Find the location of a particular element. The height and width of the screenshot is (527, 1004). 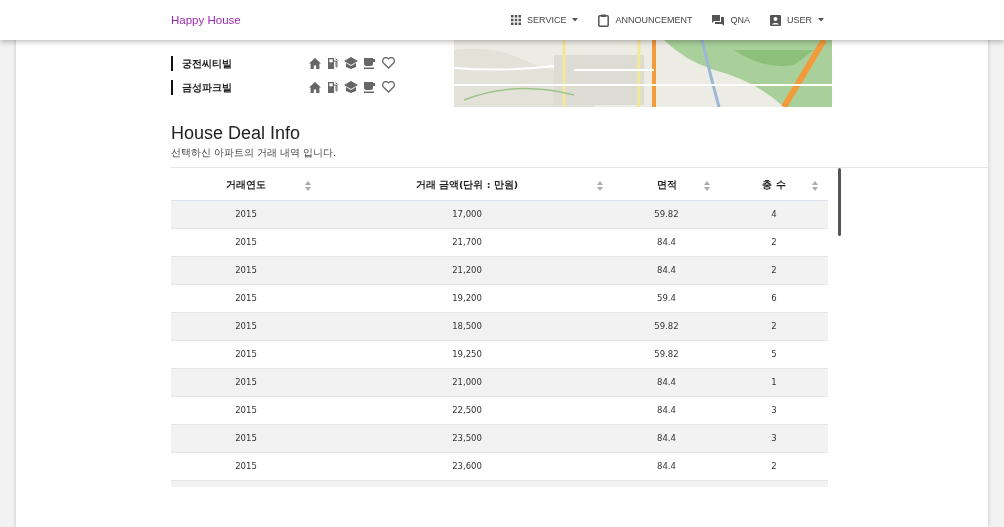

grid-icon is located at coordinates (516, 20).